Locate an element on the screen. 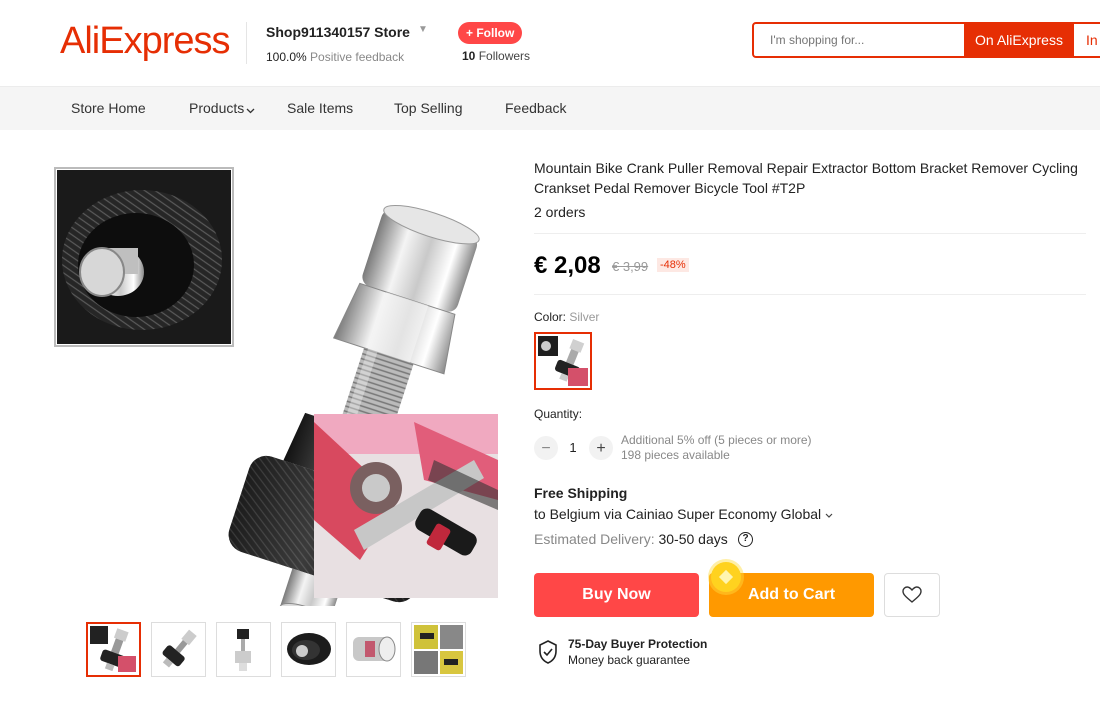  delivery-label: Estimated Delivery: is located at coordinates (594, 539).